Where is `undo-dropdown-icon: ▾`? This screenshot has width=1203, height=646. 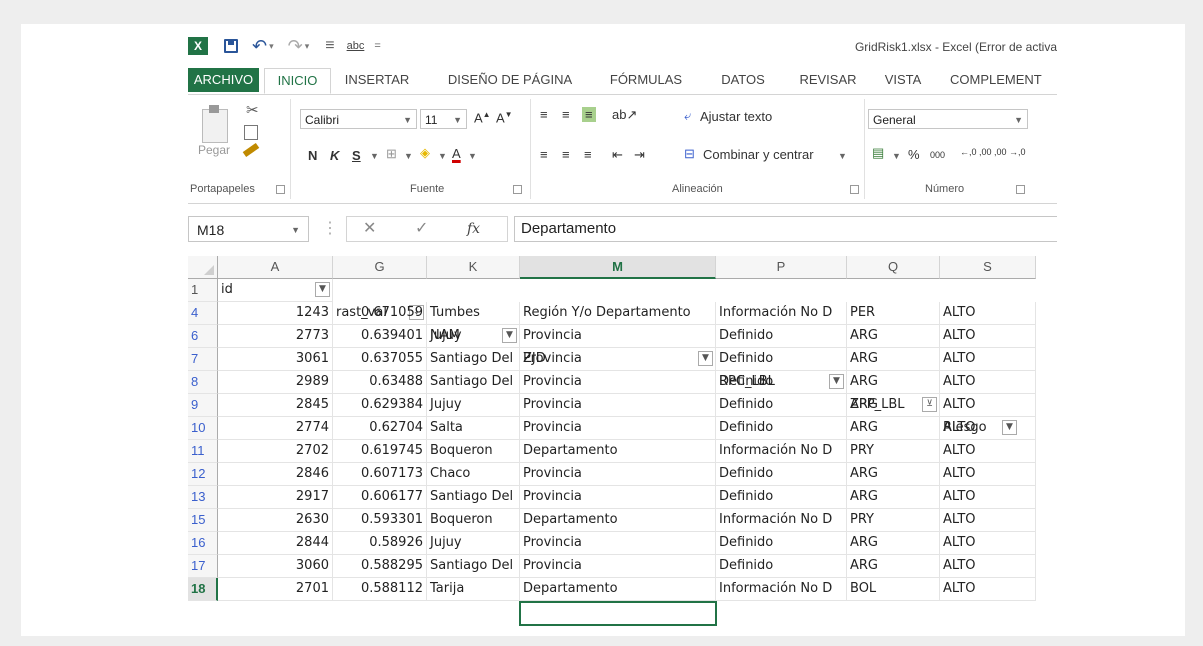 undo-dropdown-icon: ▾ is located at coordinates (271, 46).